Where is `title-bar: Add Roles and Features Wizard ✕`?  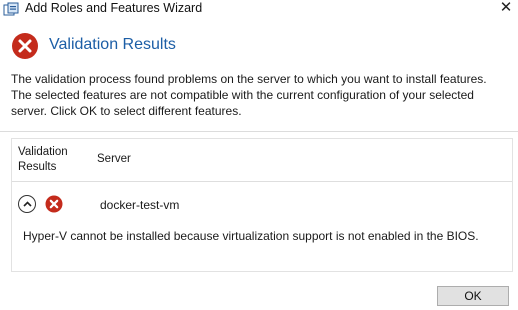
title-bar: Add Roles and Features Wizard ✕ is located at coordinates (259, 9).